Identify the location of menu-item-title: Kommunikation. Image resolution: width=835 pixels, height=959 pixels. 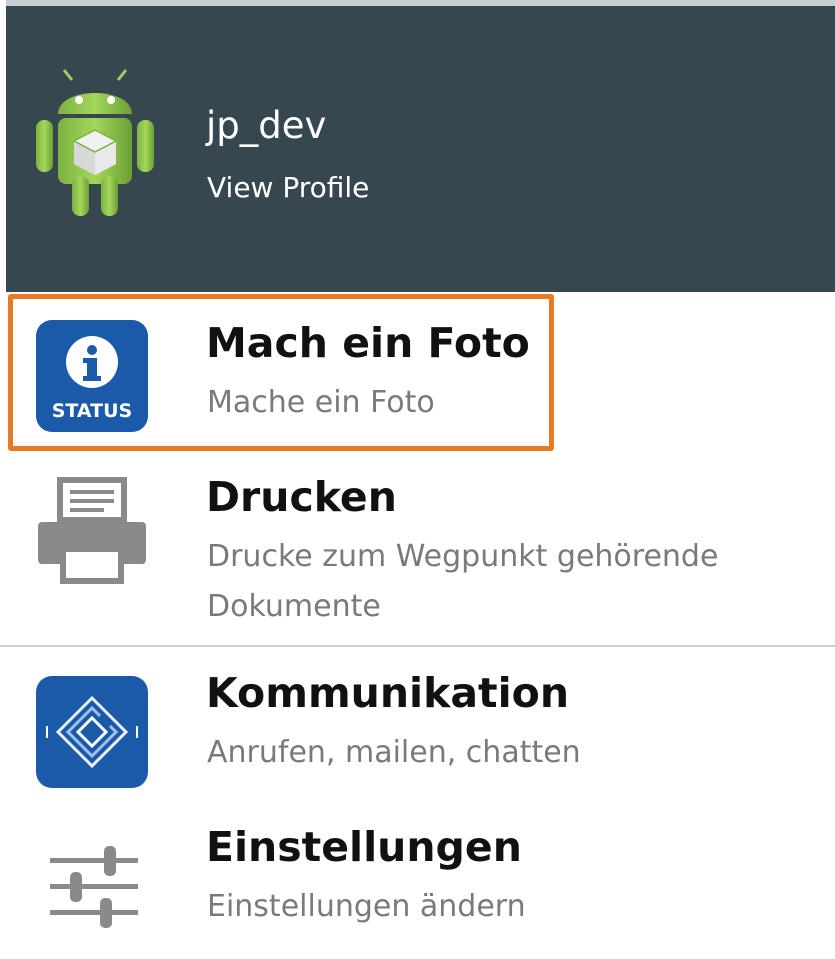
(388, 693).